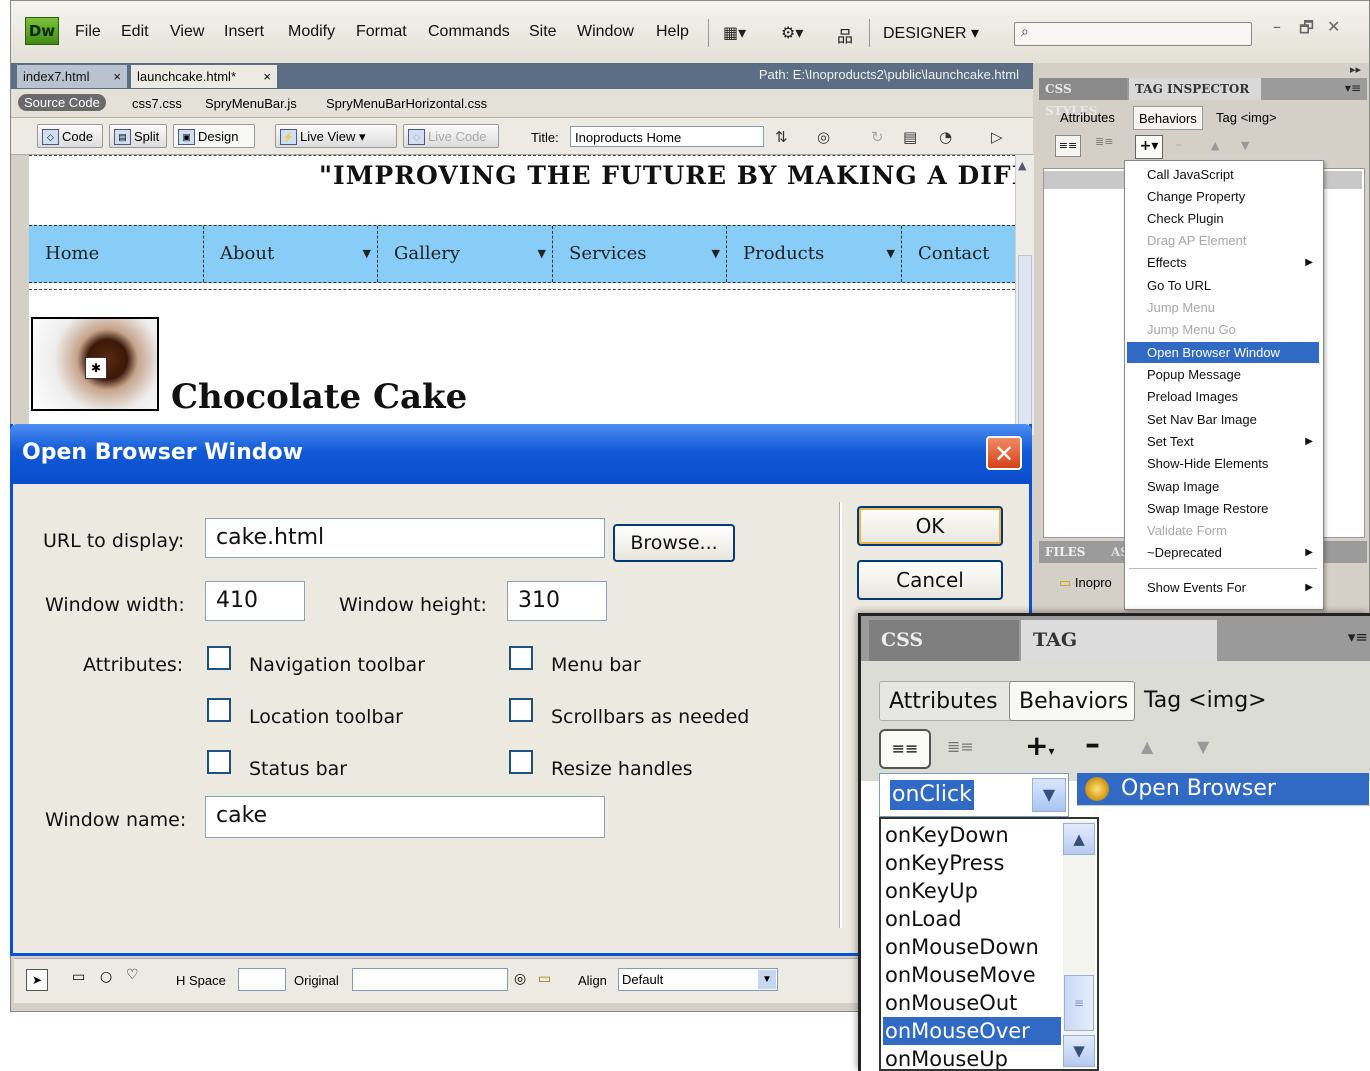 This screenshot has height=1071, width=1370. Describe the element at coordinates (72, 76) in the screenshot. I see `tab-index7: index7.html ×` at that location.